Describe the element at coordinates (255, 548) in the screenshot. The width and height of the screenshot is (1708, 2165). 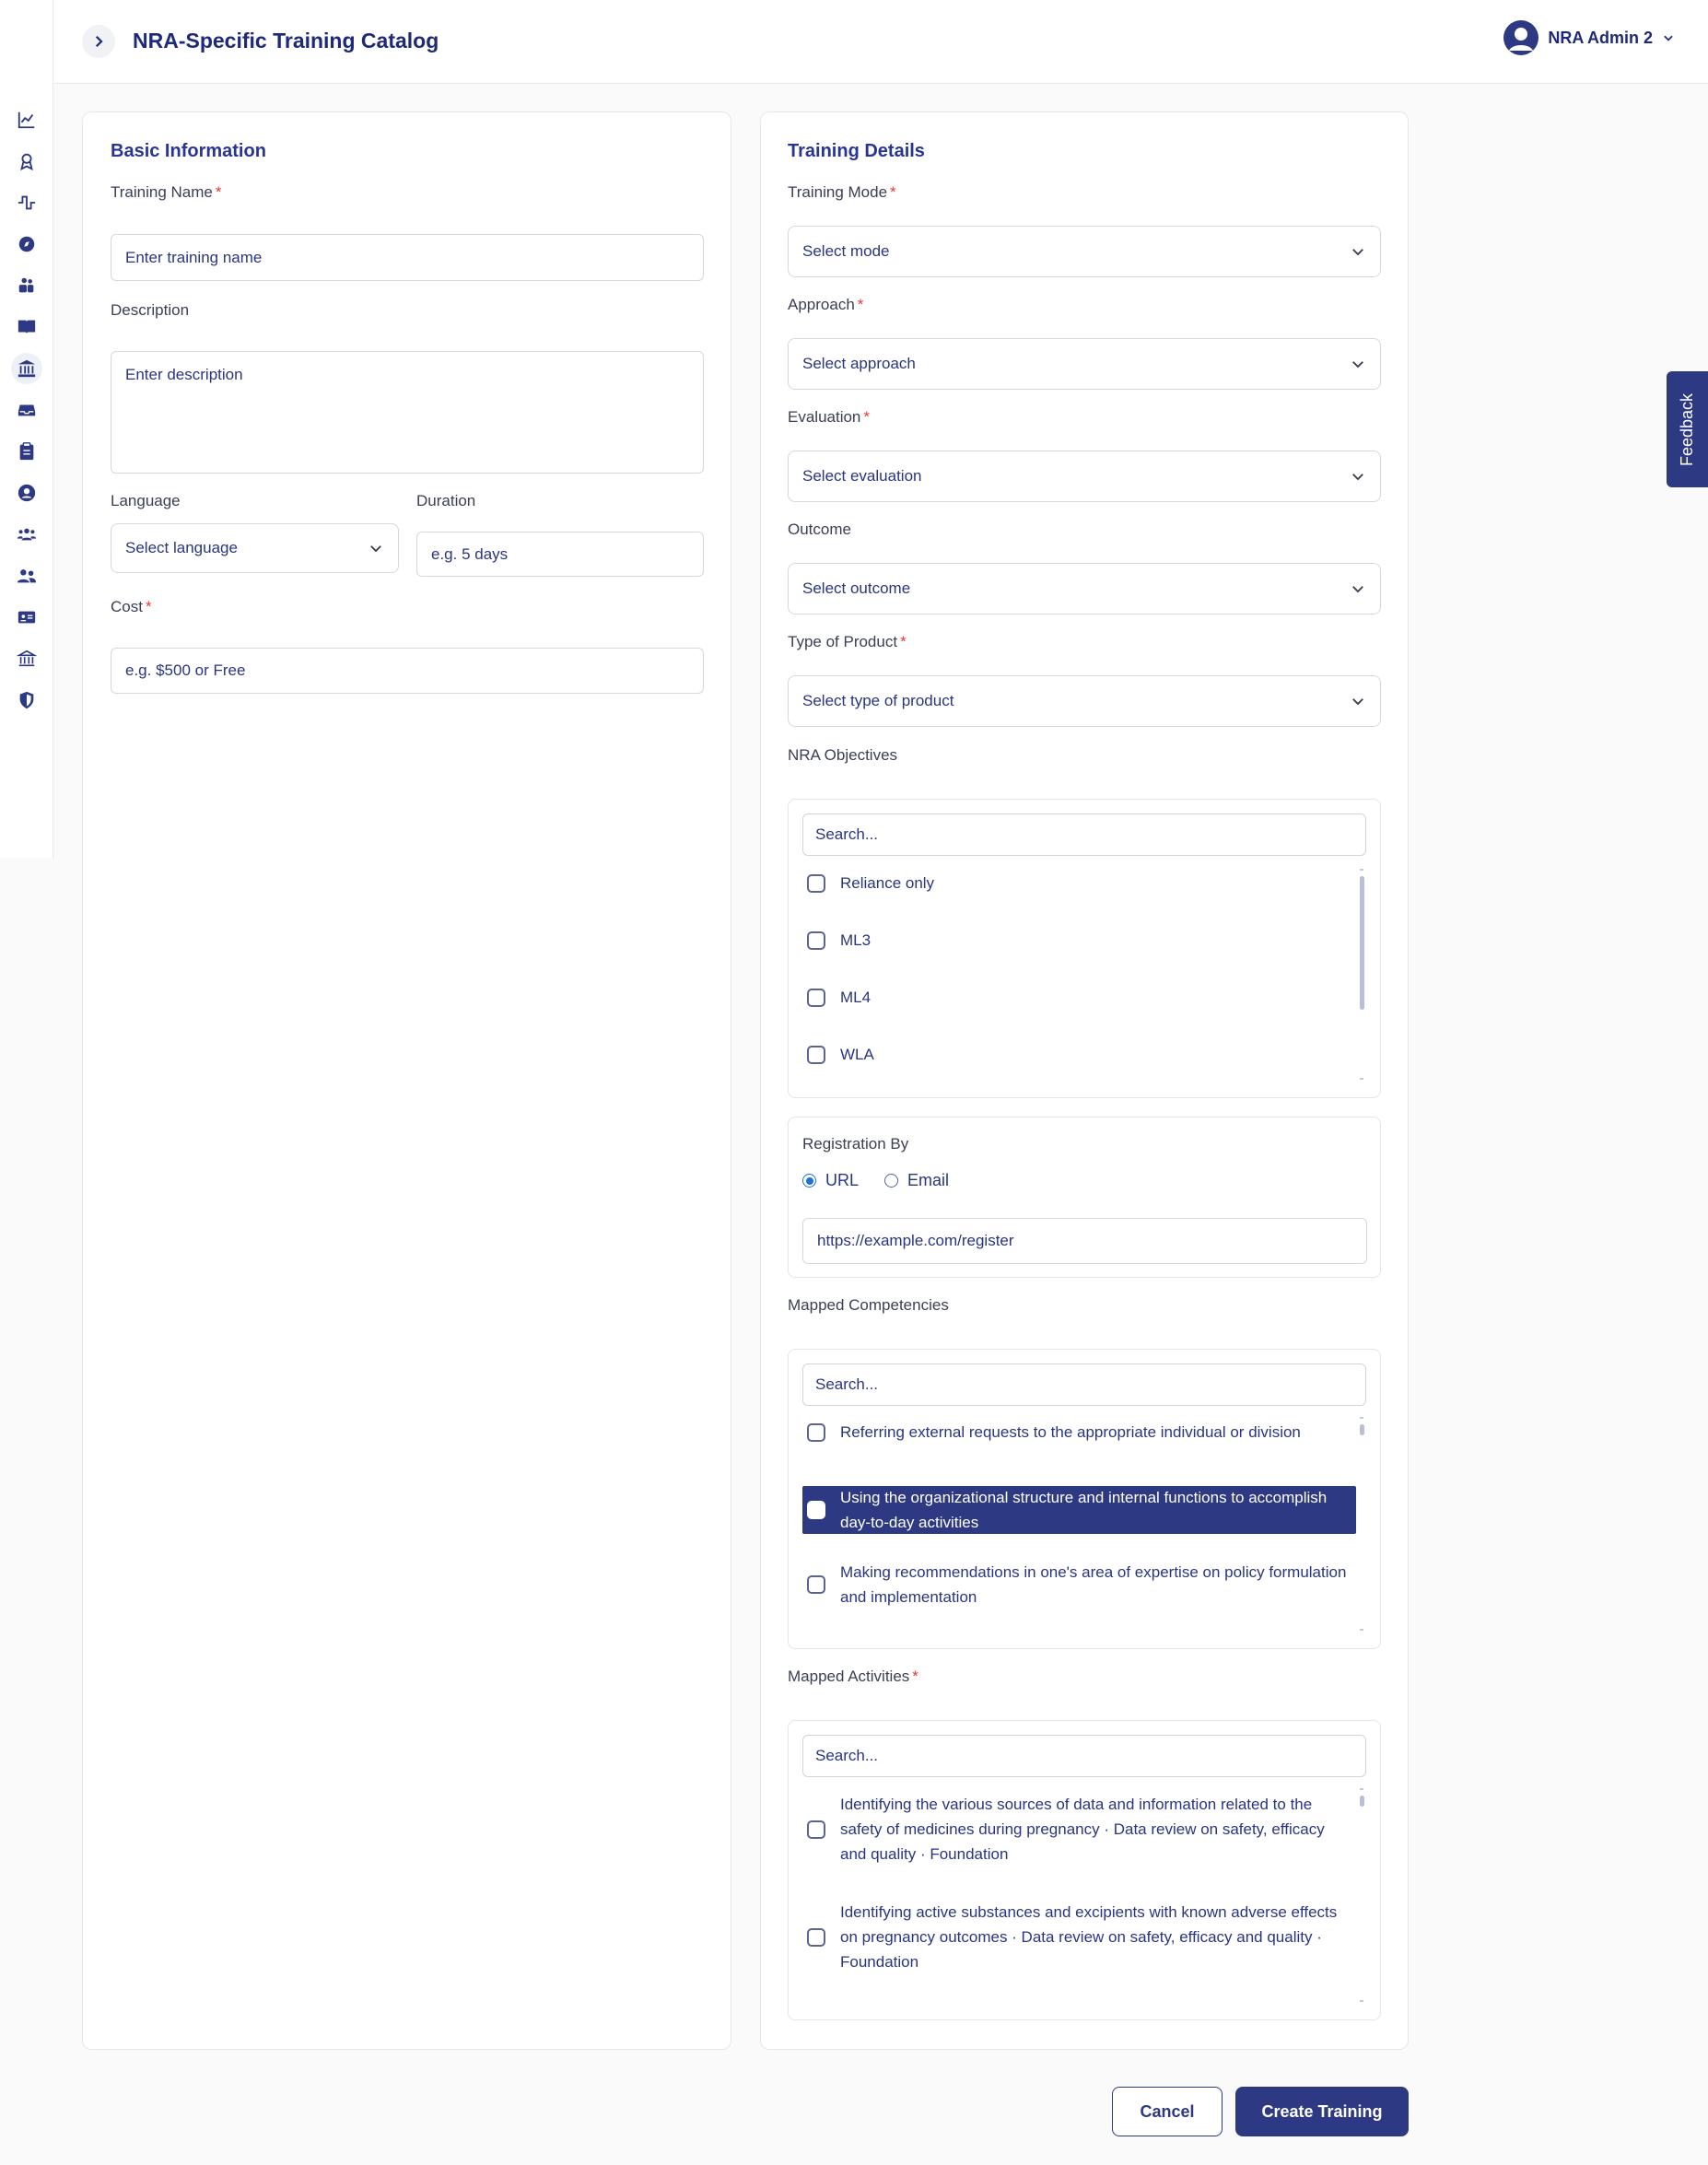
I see `language-select: Select language` at that location.